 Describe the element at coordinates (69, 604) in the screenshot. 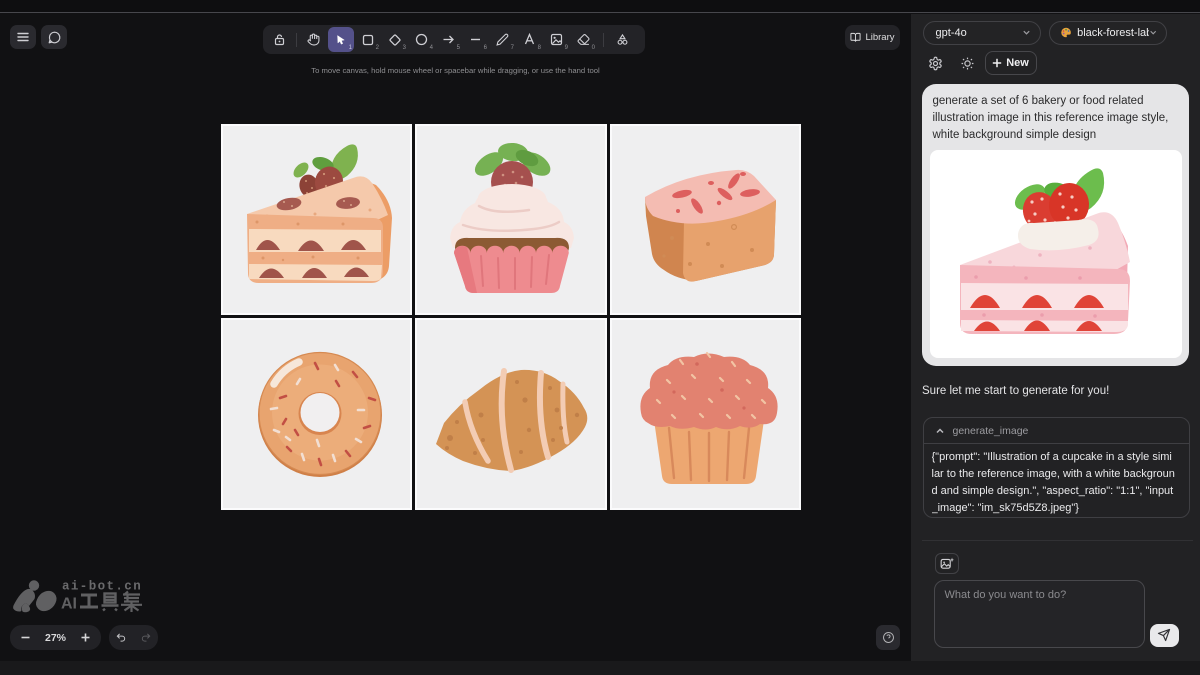

I see `svg-text: AI` at that location.